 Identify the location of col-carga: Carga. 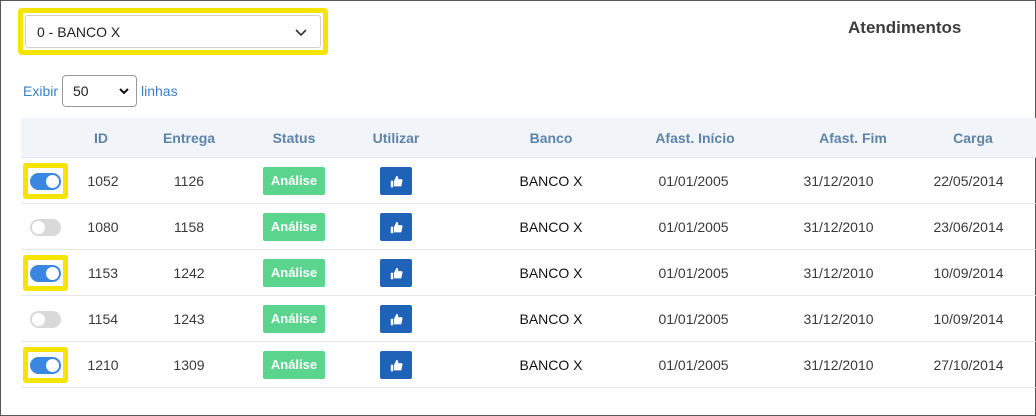
(973, 138).